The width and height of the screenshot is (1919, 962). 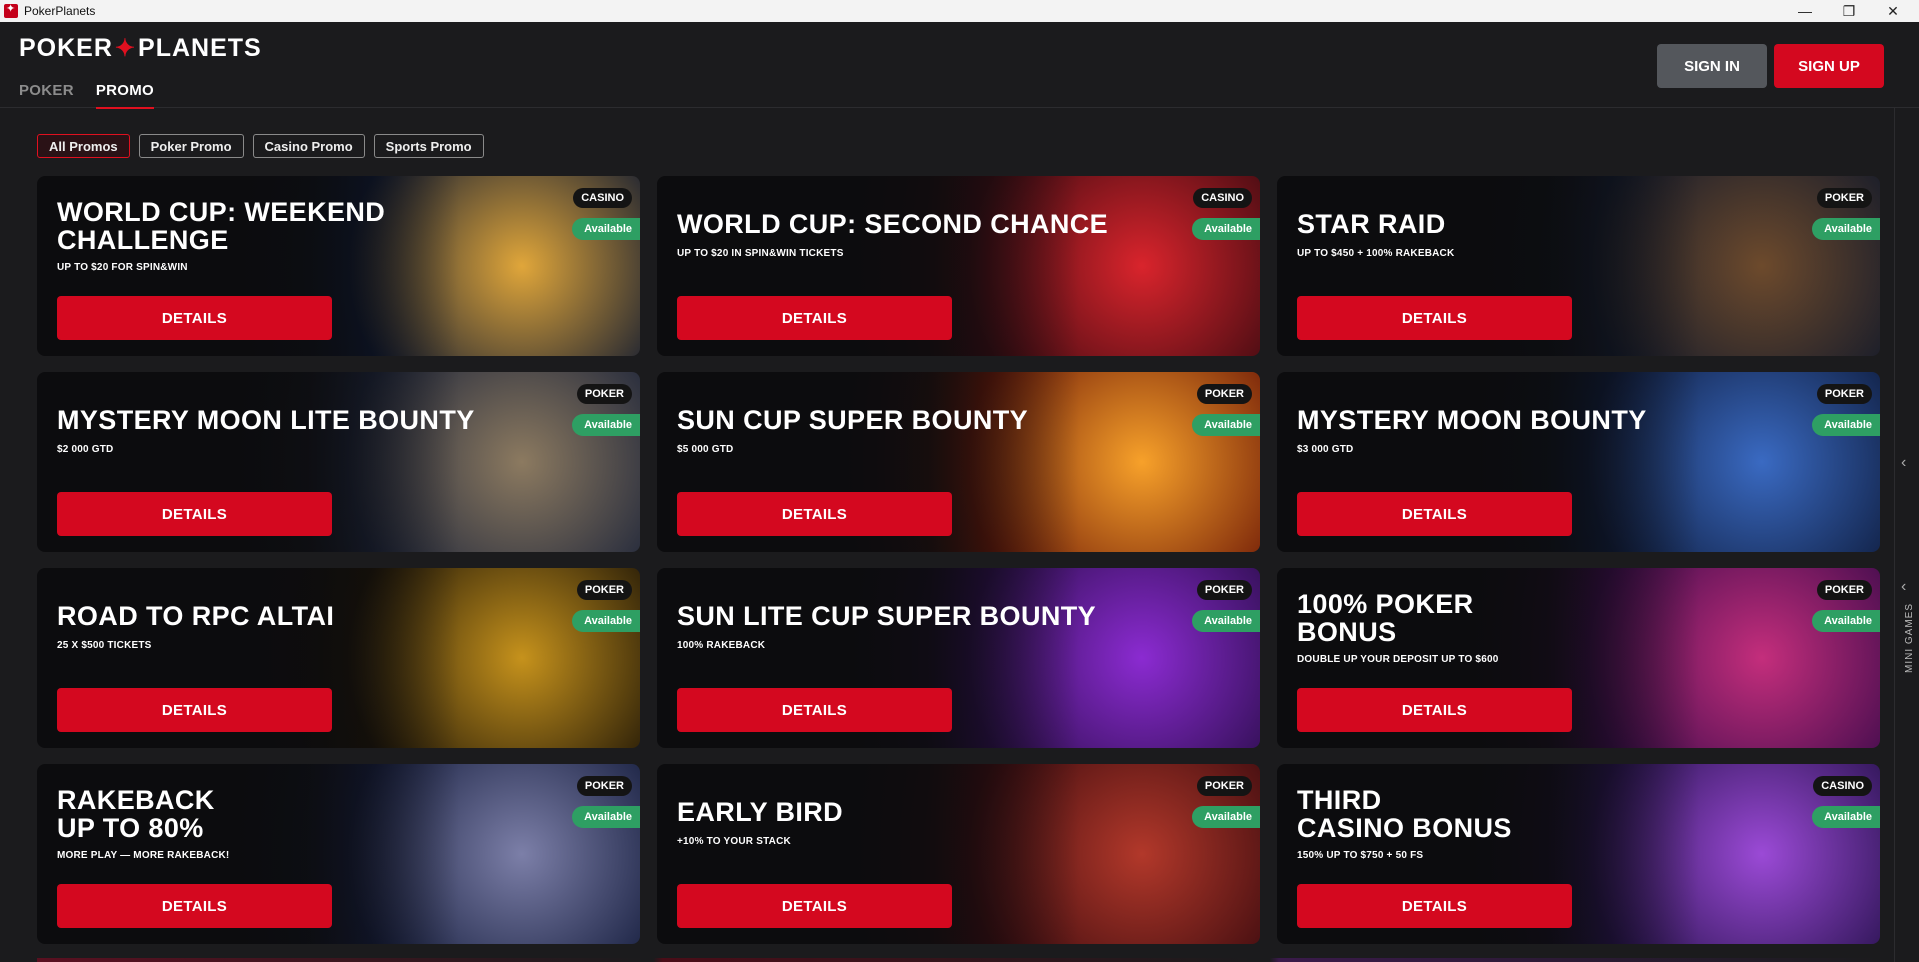 What do you see at coordinates (200, 48) in the screenshot?
I see `logo-text-right: PLANETS` at bounding box center [200, 48].